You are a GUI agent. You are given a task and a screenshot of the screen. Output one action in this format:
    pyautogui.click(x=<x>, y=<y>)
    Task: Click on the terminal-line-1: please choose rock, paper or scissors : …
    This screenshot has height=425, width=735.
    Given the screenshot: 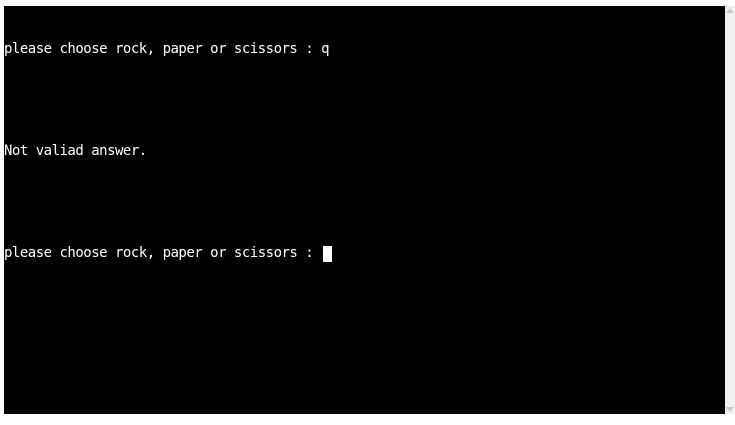 What is the action you would take?
    pyautogui.click(x=364, y=49)
    